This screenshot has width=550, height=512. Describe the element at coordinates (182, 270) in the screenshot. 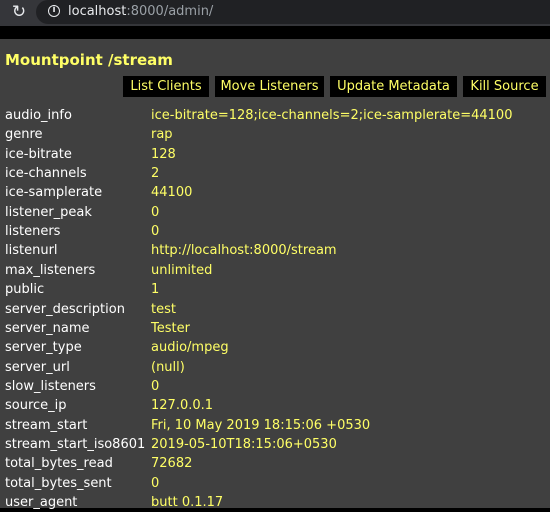

I see `stat-value: unlimited` at that location.